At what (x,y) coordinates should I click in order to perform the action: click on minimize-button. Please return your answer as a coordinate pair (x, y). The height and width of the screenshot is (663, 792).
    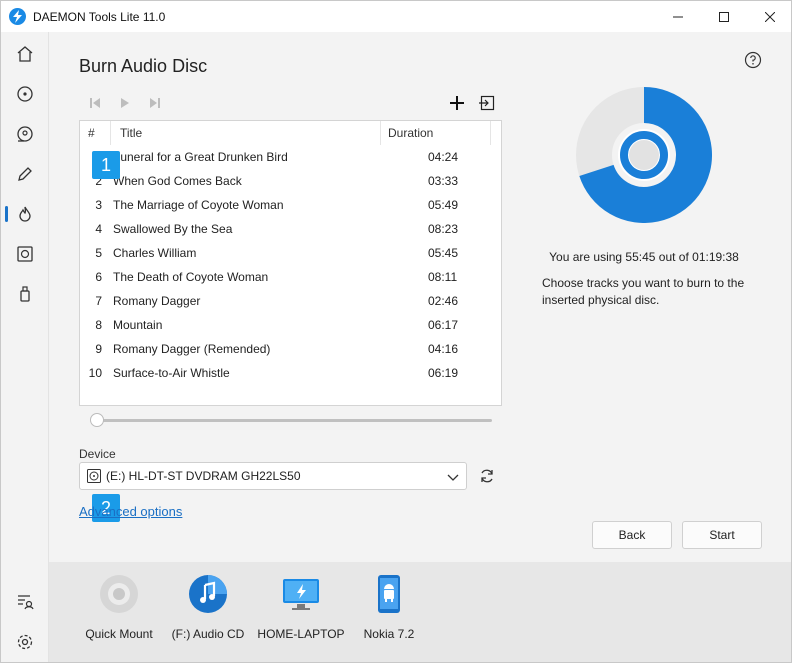
    Looking at the image, I should click on (678, 16).